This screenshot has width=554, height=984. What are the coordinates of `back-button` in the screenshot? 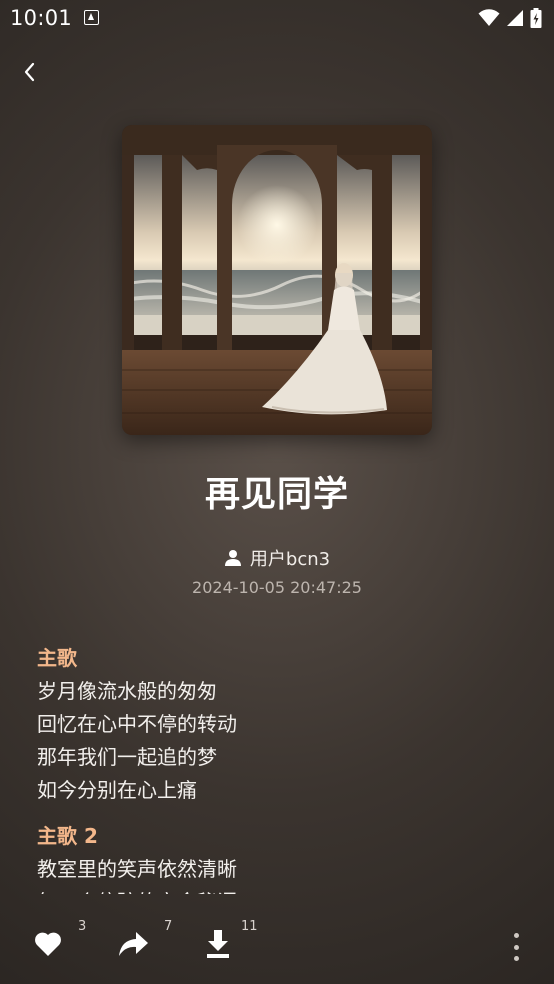 It's located at (30, 72).